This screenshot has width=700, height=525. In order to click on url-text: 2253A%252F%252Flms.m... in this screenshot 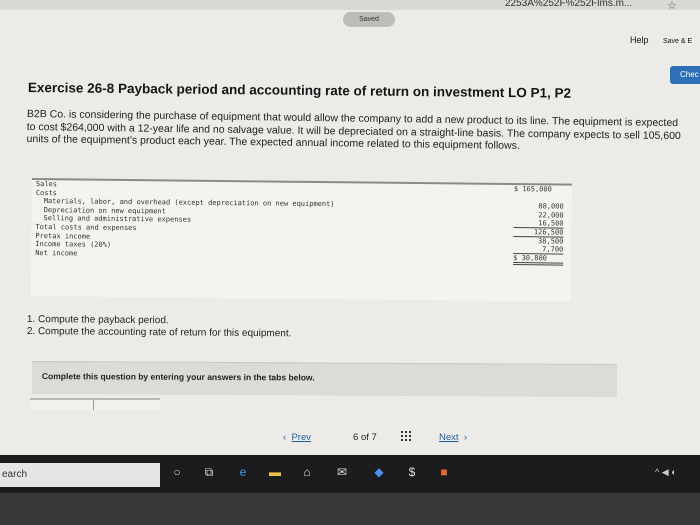, I will do `click(568, 4)`.